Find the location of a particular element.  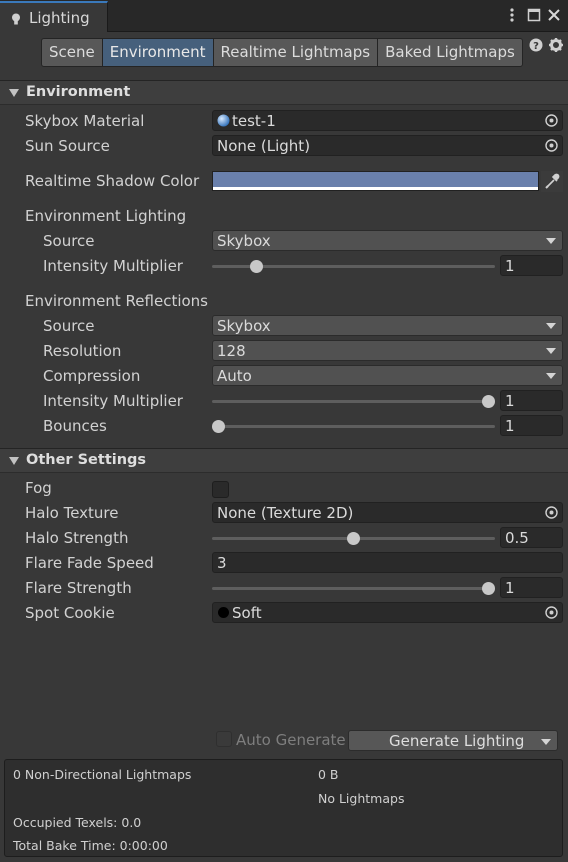

shadow-color-fill is located at coordinates (375, 179).